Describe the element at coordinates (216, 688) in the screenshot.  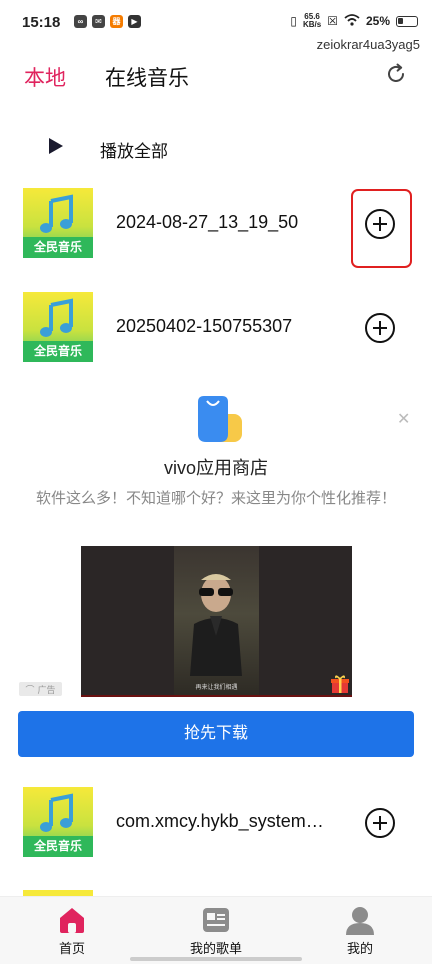
I see `ad-video-caption: 再来让我们相遇` at that location.